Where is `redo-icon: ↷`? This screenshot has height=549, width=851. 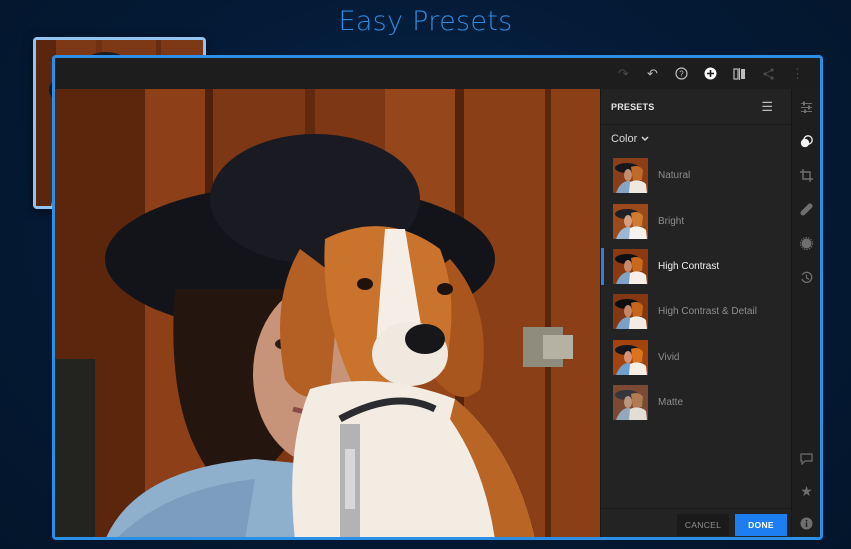
redo-icon: ↷ is located at coordinates (623, 73).